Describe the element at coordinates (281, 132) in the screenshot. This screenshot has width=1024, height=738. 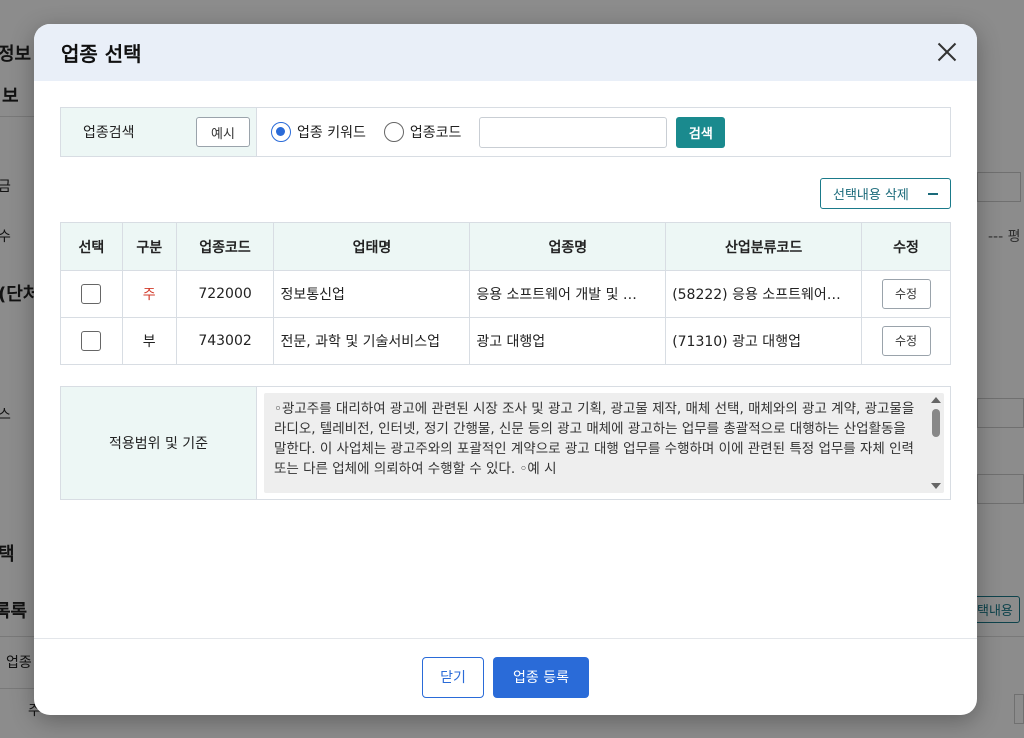
I see `radio-checked-icon` at that location.